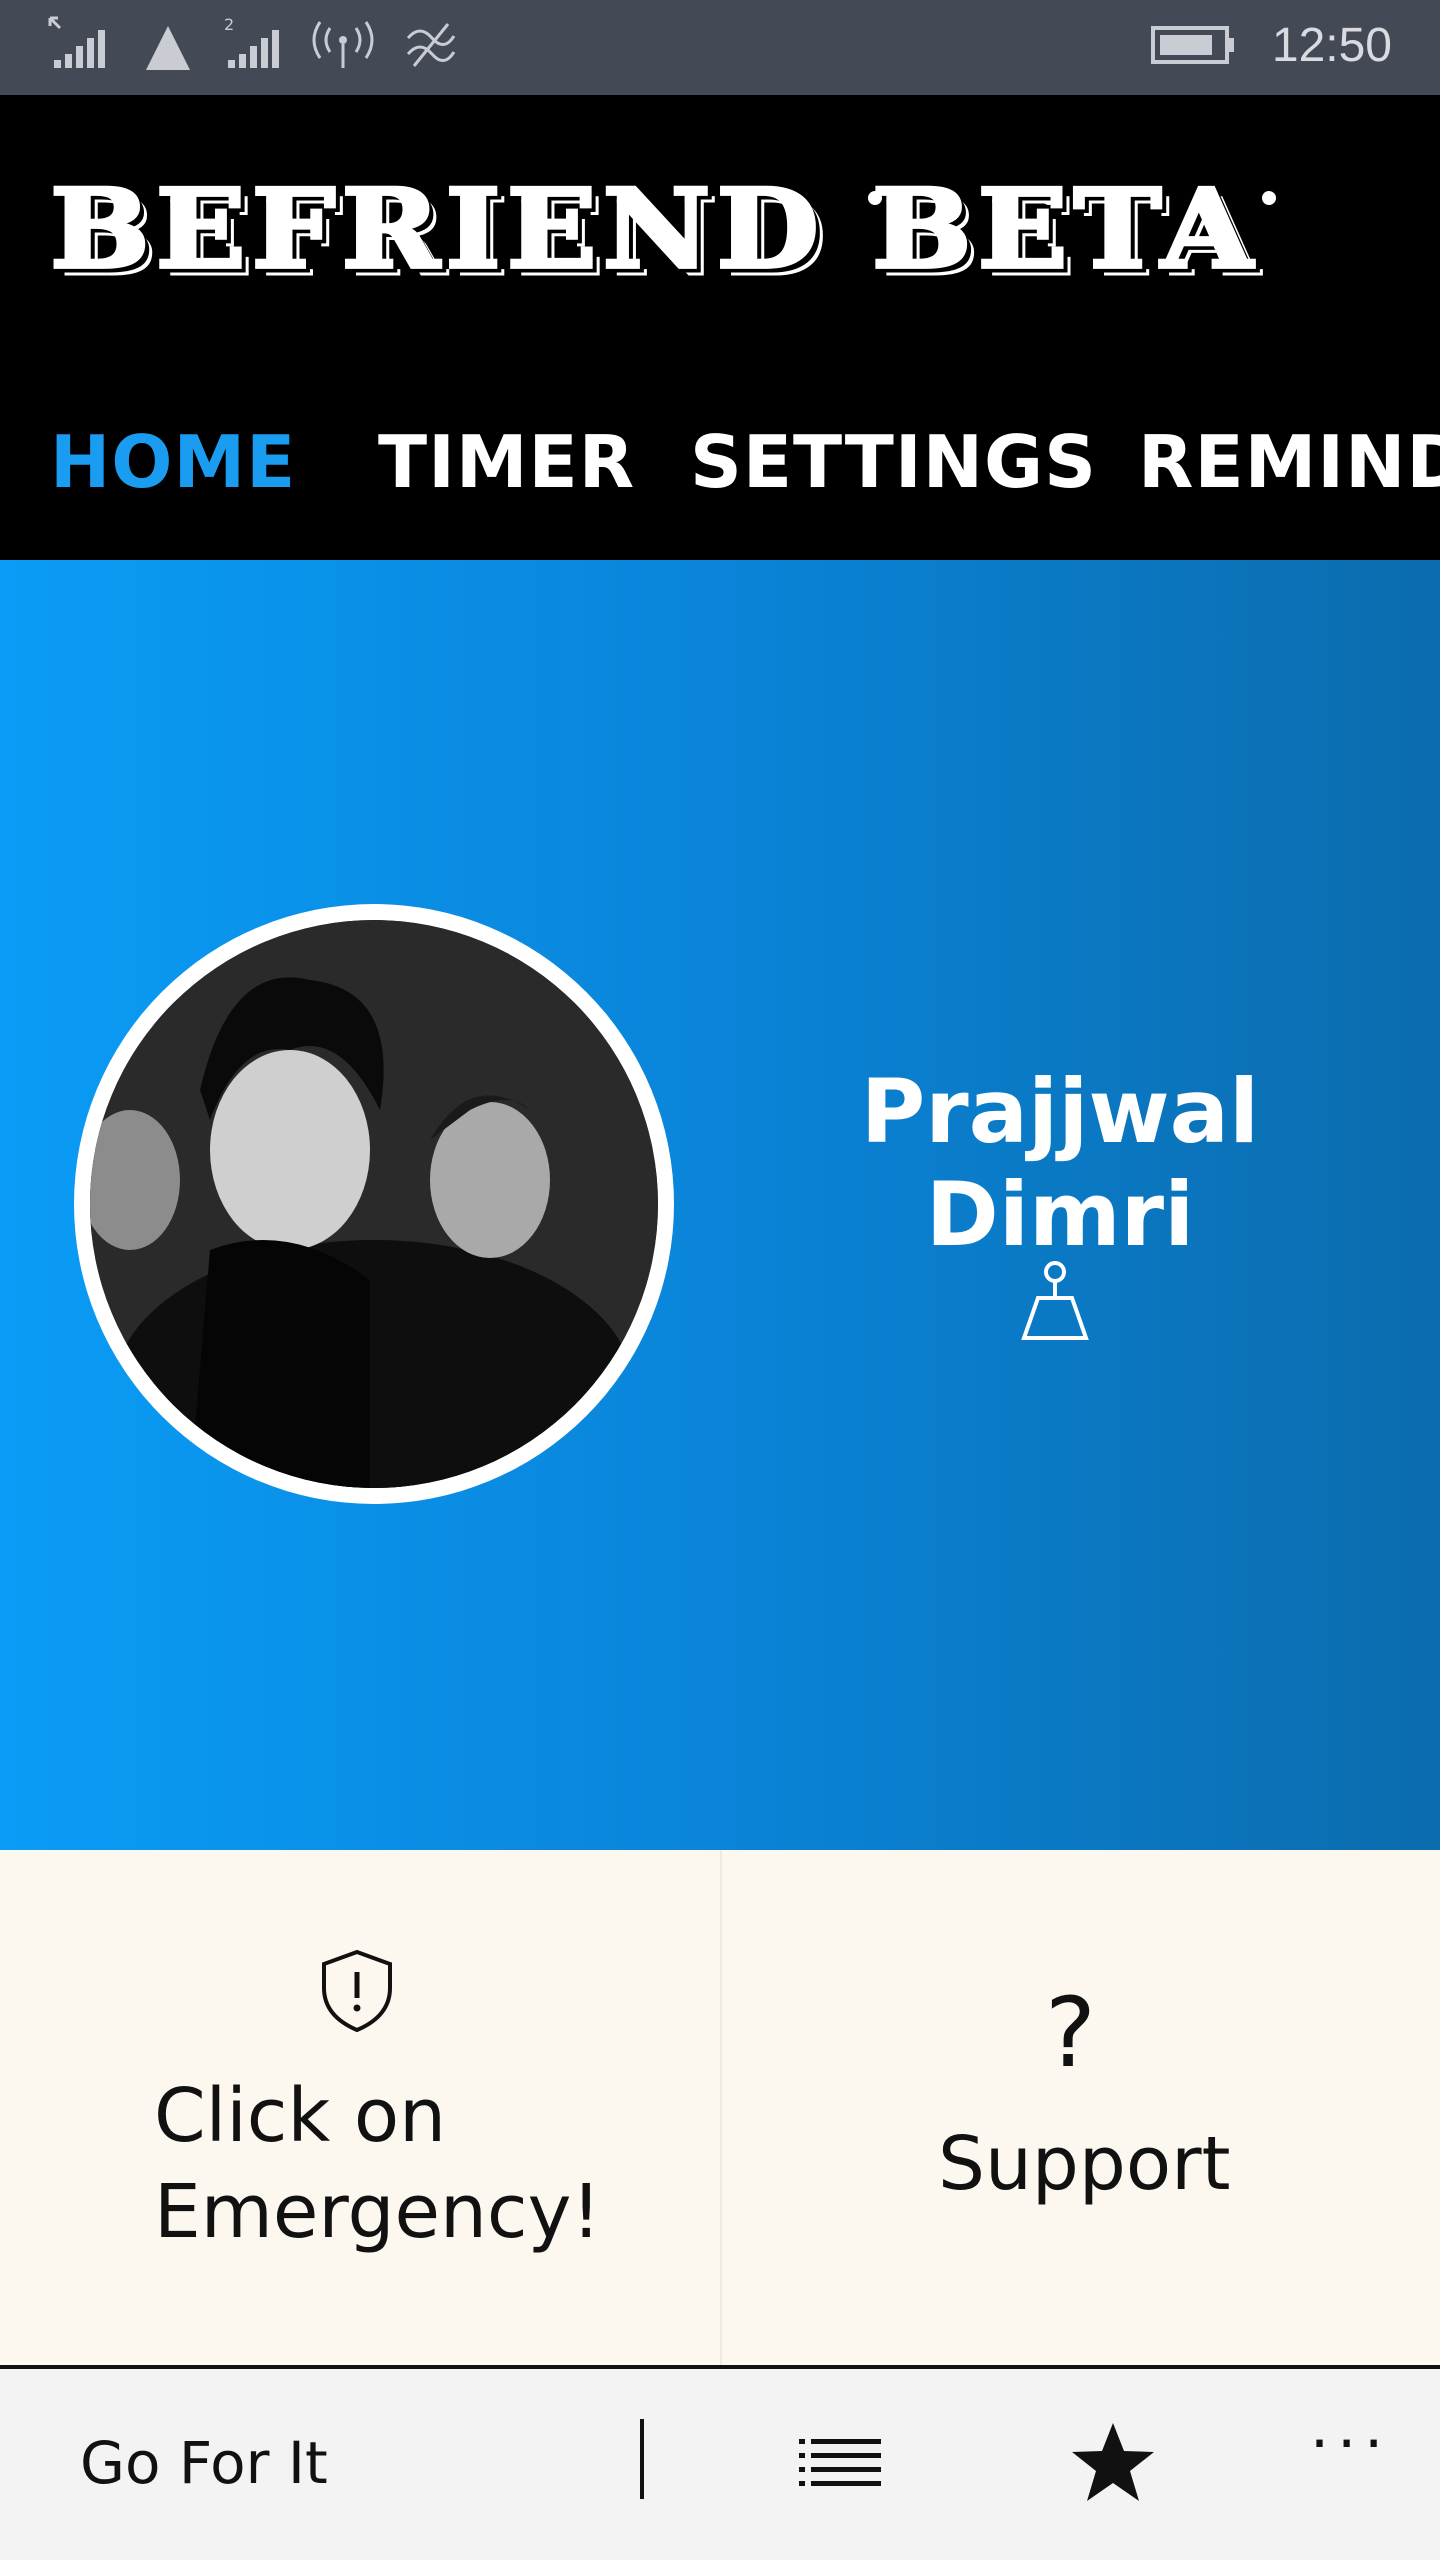 The width and height of the screenshot is (1440, 2560). I want to click on support-tile, so click(1081, 2107).